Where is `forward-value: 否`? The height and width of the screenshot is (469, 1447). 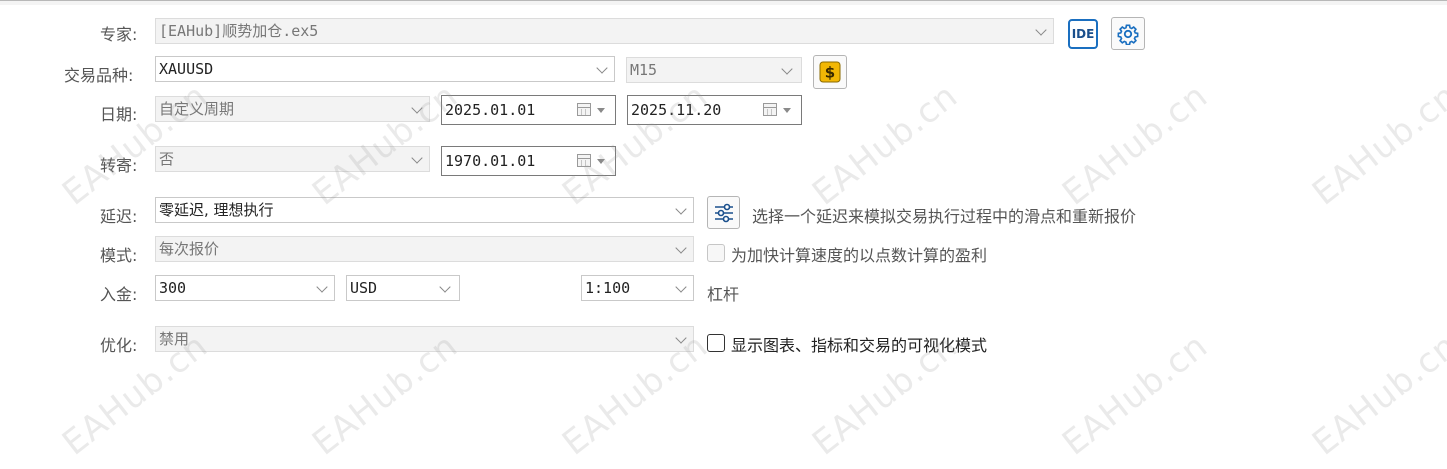
forward-value: 否 is located at coordinates (167, 159).